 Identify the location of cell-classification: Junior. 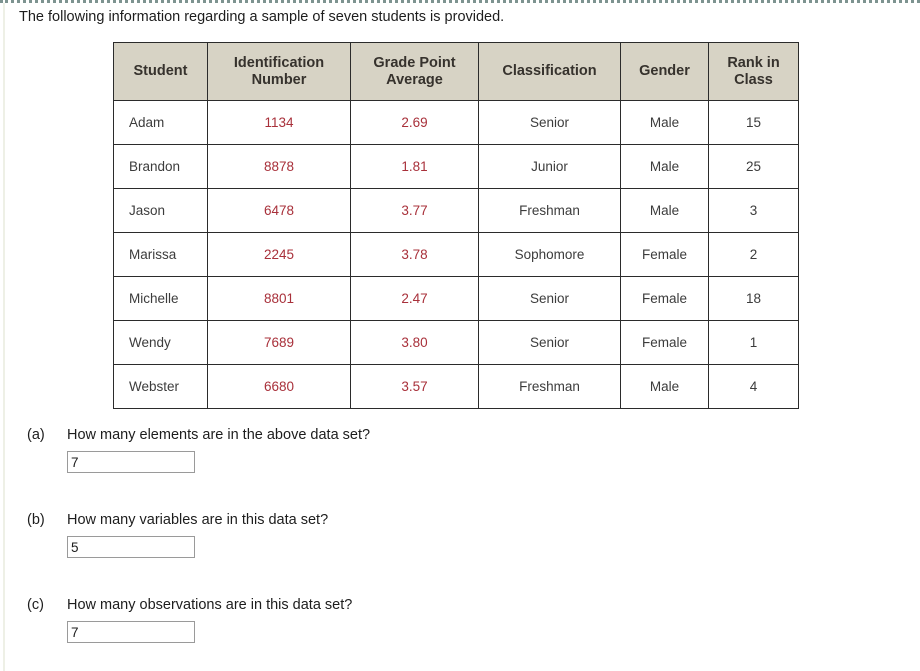
(549, 166).